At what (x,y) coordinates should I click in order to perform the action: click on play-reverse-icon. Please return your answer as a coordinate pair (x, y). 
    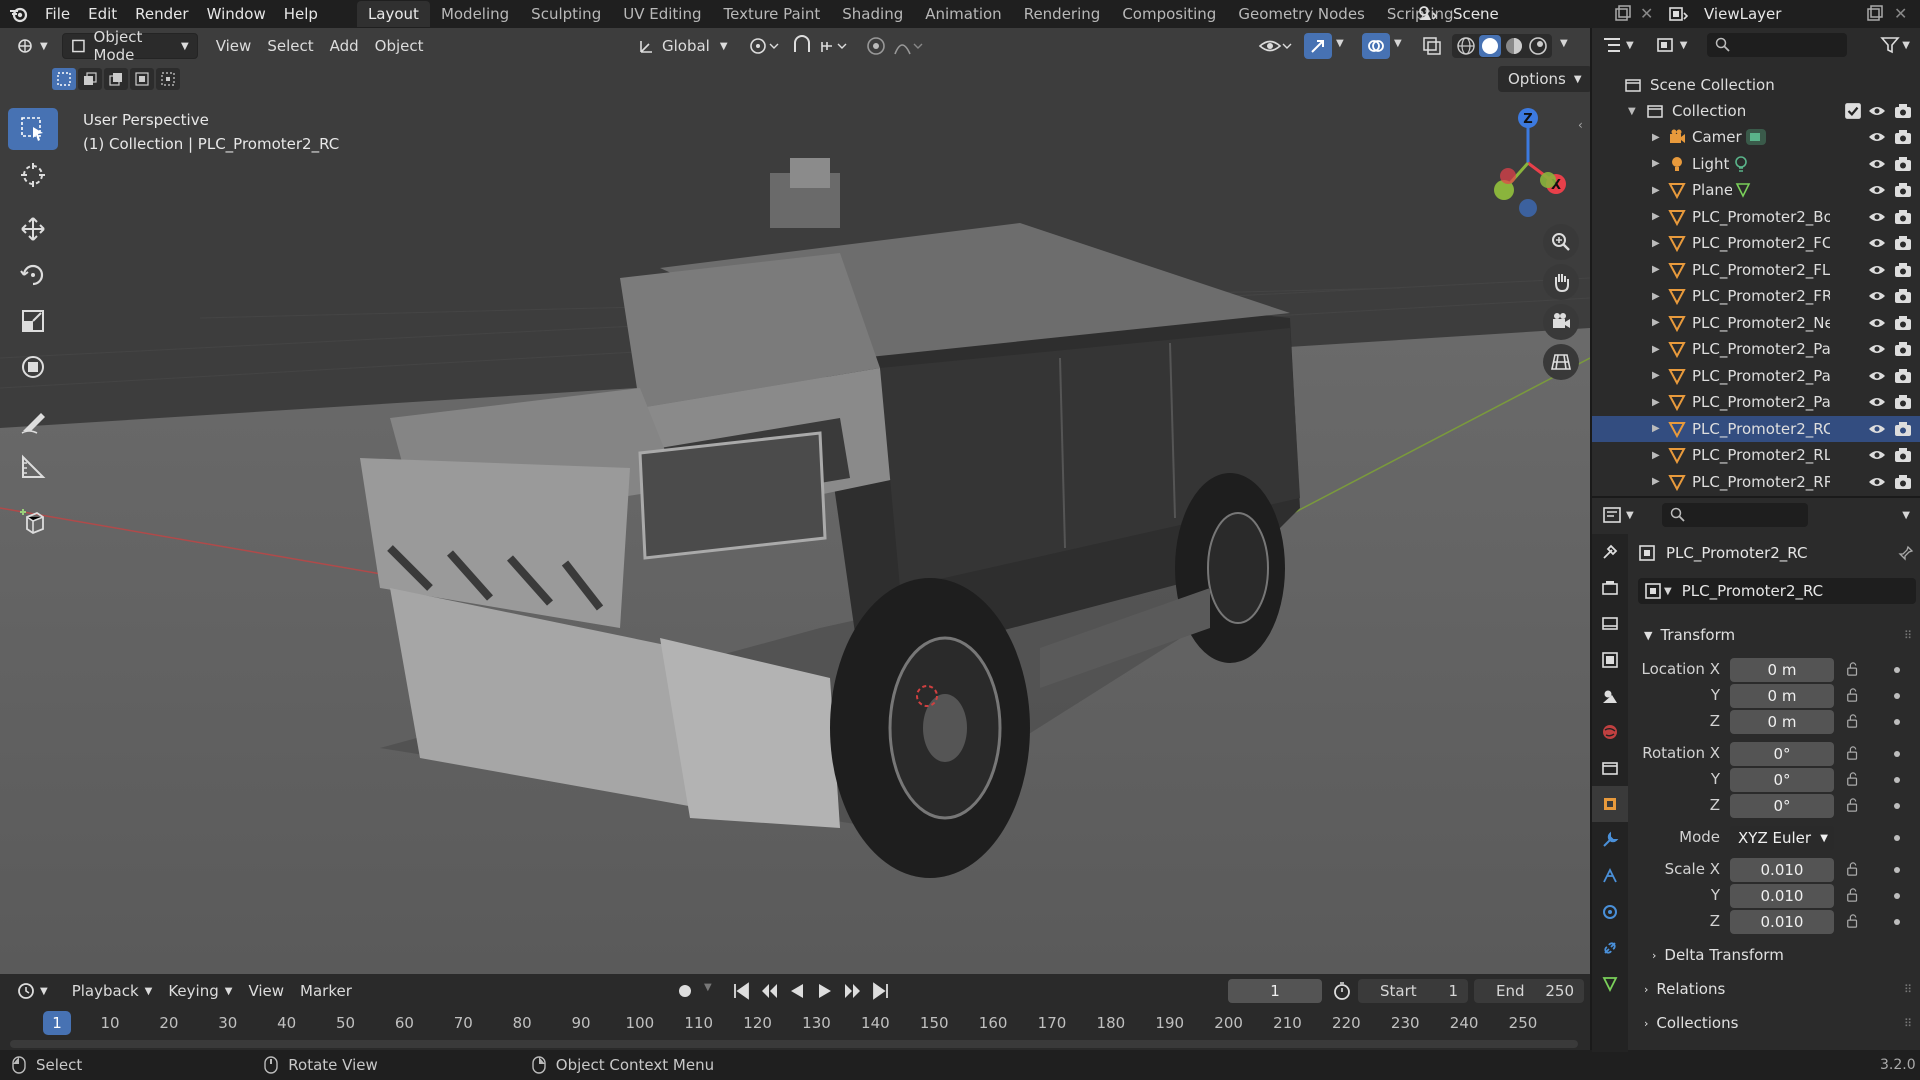
    Looking at the image, I should click on (797, 991).